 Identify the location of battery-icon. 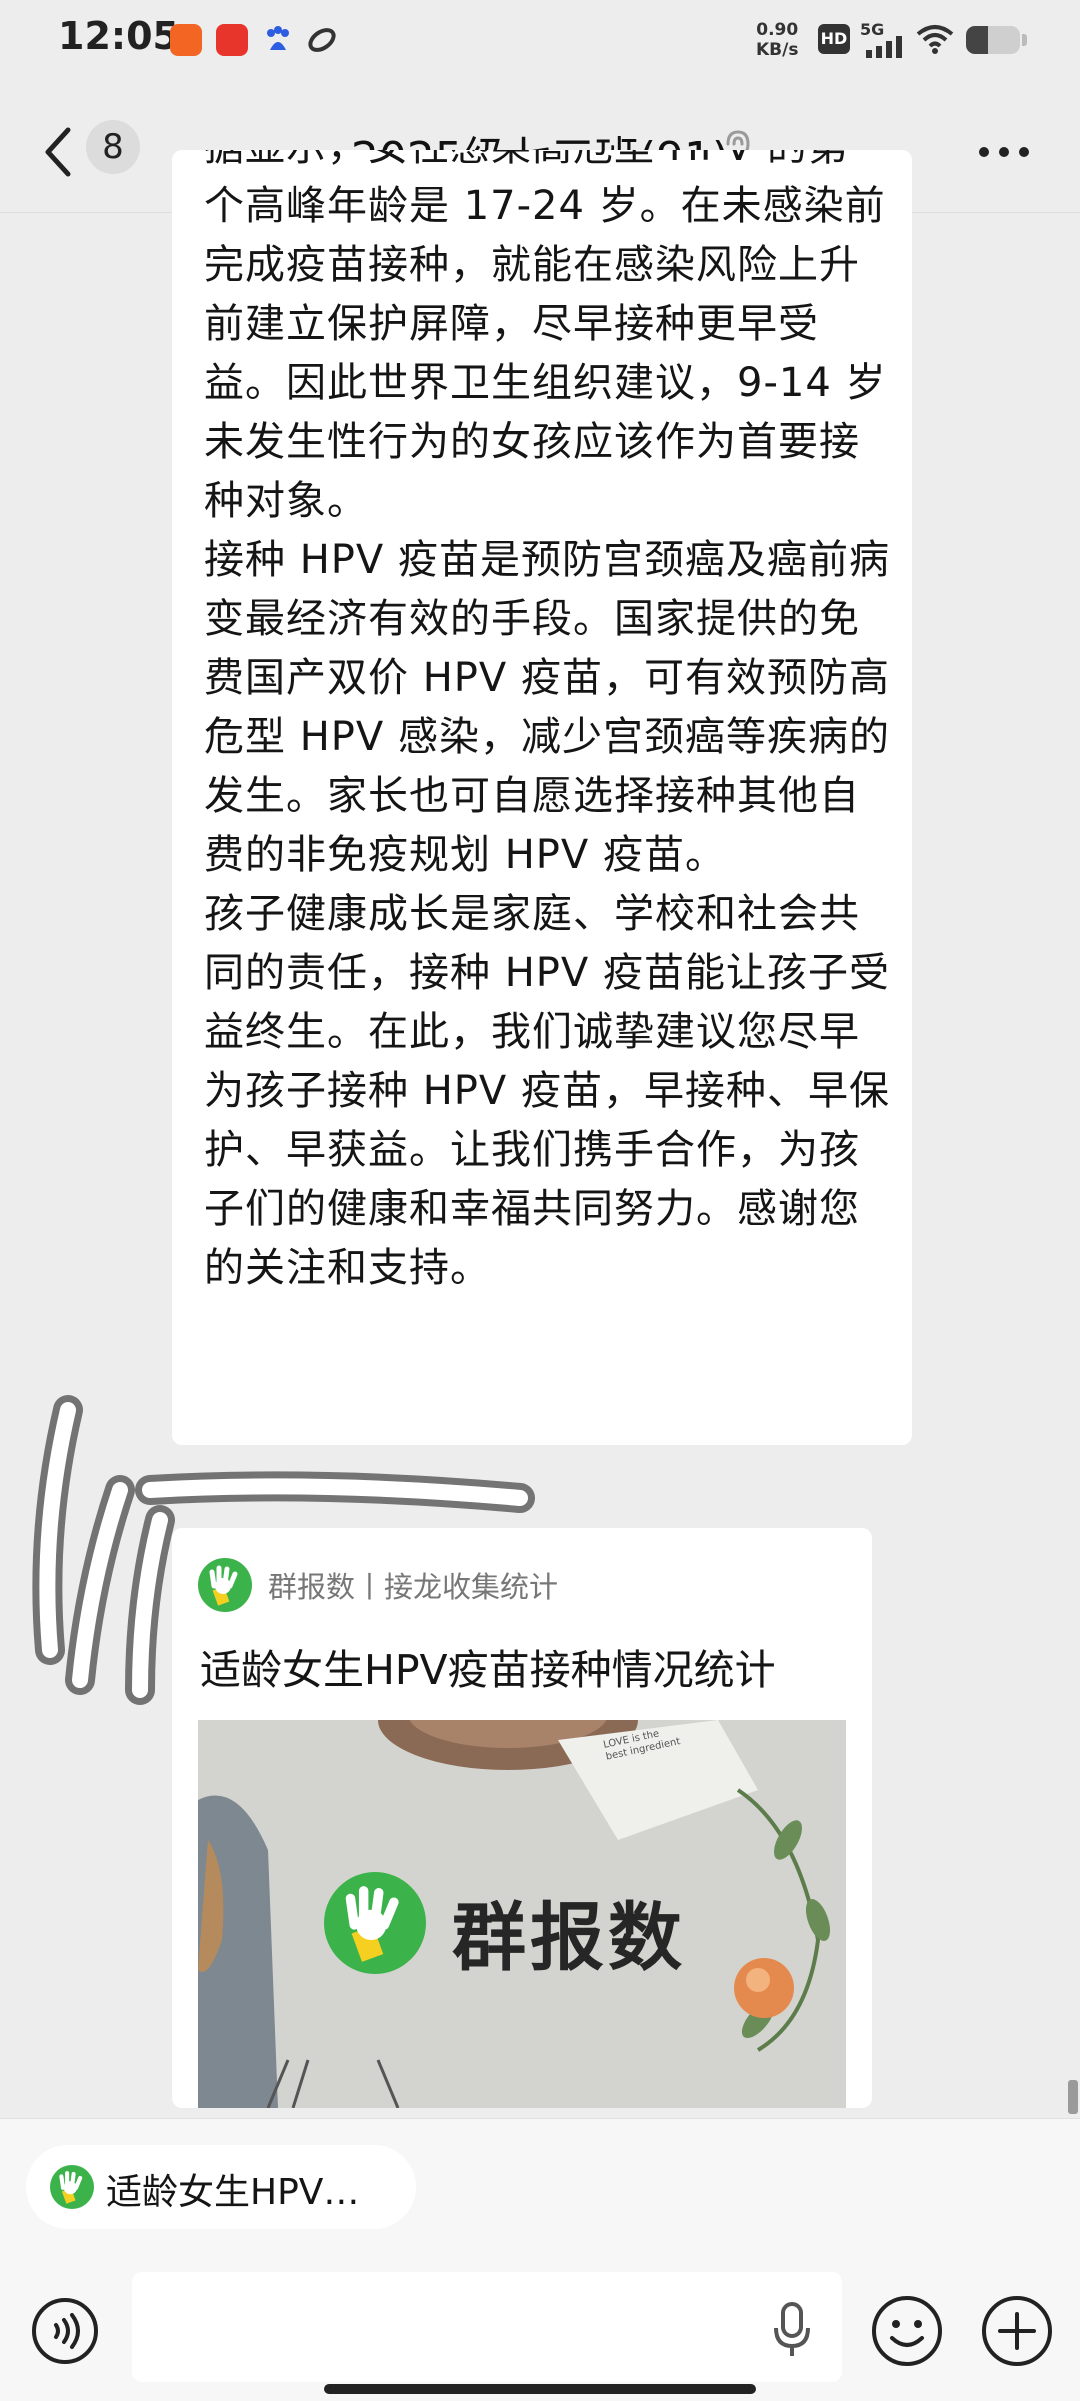
(993, 40).